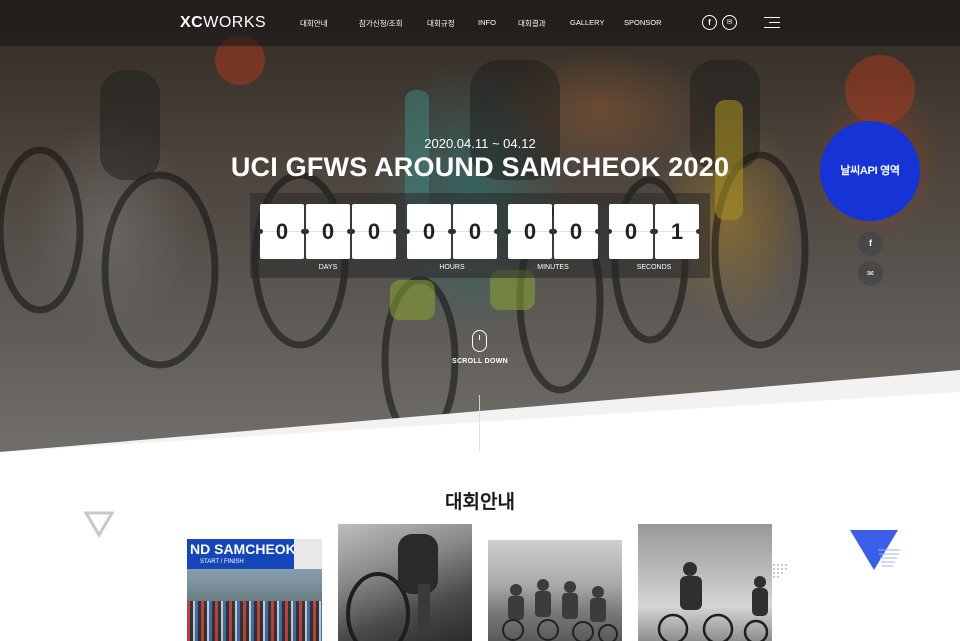 The image size is (960, 641). Describe the element at coordinates (254, 590) in the screenshot. I see `intro-card-start-finish: ND SAMCHEOK START / FINISH` at that location.